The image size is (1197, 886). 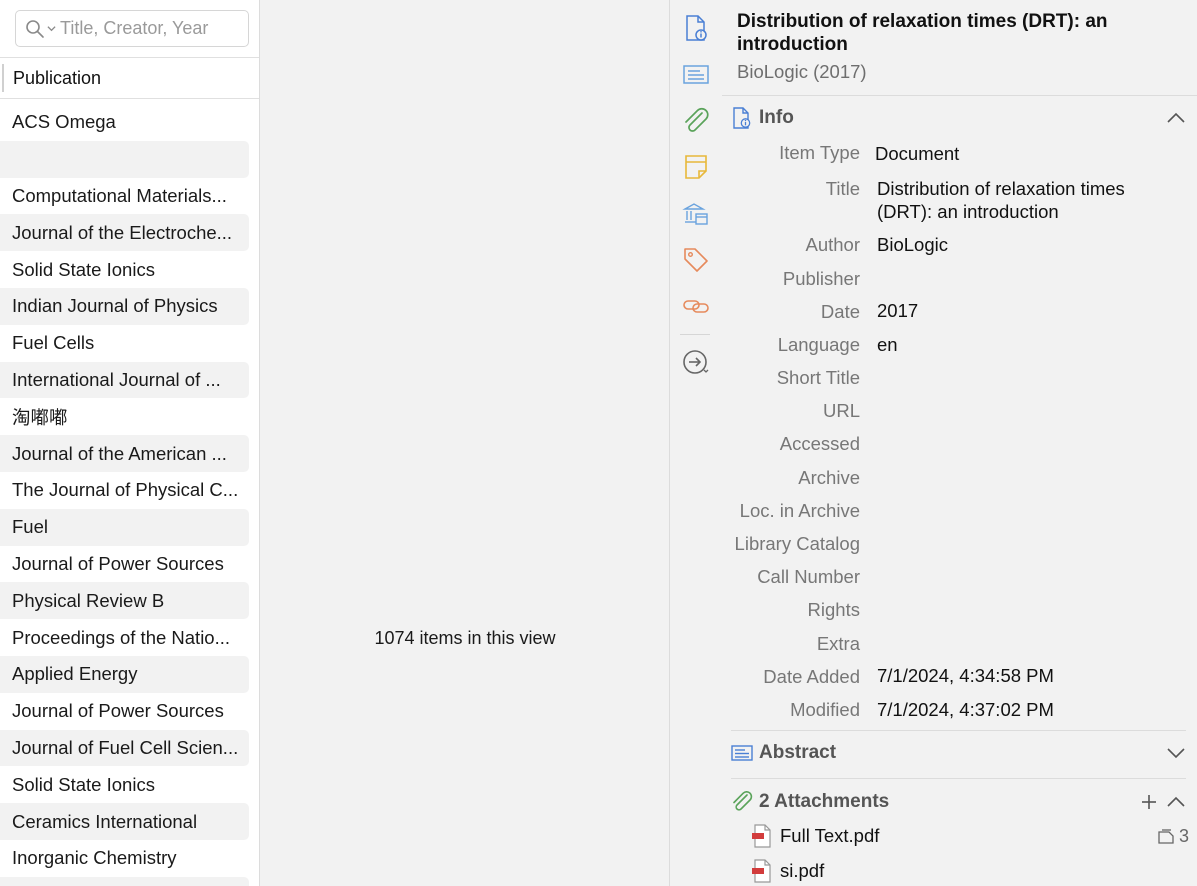 What do you see at coordinates (696, 362) in the screenshot?
I see `locate-icon` at bounding box center [696, 362].